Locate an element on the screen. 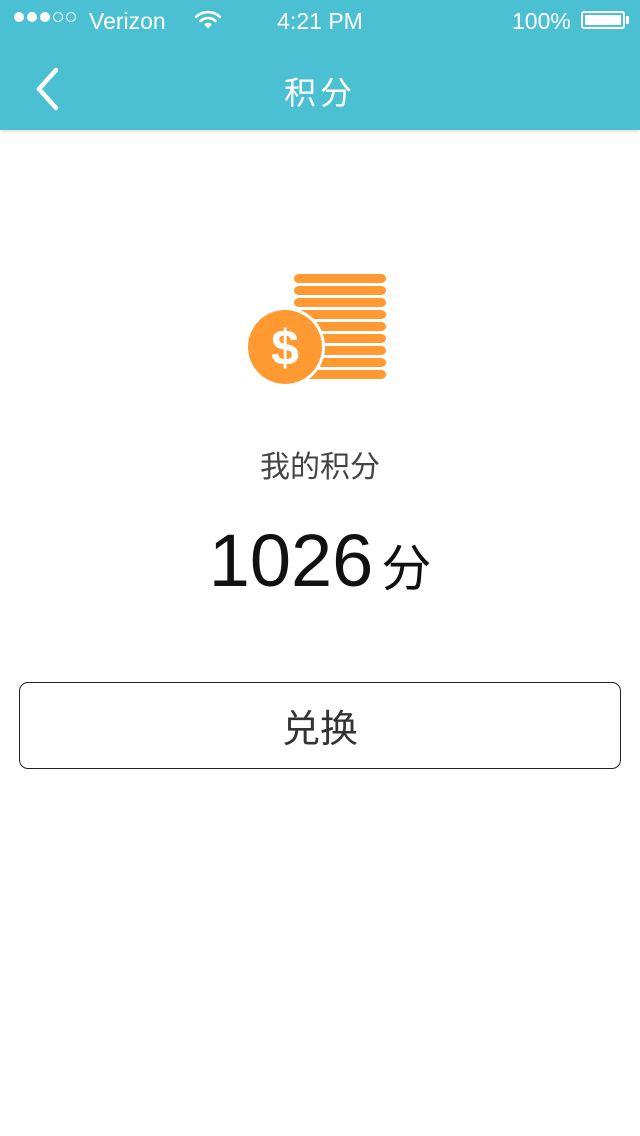 Image resolution: width=640 pixels, height=1136 pixels. status-bar: Verizon 4:21 PM 100% is located at coordinates (320, 20).